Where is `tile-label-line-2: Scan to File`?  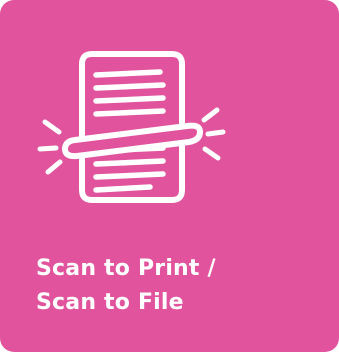 tile-label-line-2: Scan to File is located at coordinates (110, 302).